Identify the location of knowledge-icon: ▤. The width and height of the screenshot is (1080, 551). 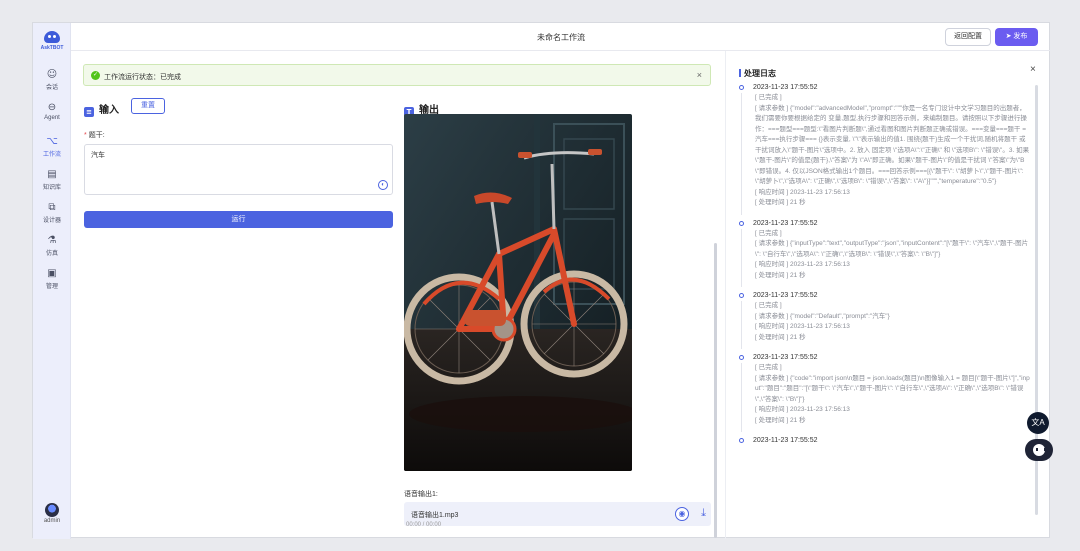
(52, 174).